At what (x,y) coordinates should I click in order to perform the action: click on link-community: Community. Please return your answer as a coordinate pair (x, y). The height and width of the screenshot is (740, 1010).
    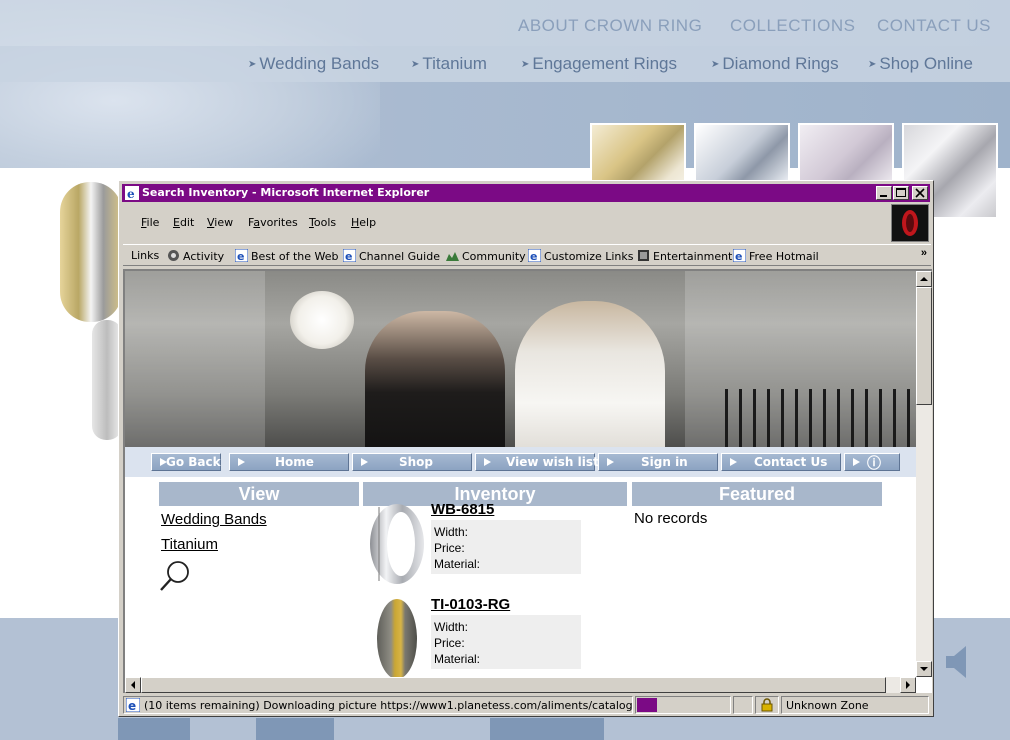
    Looking at the image, I should click on (486, 256).